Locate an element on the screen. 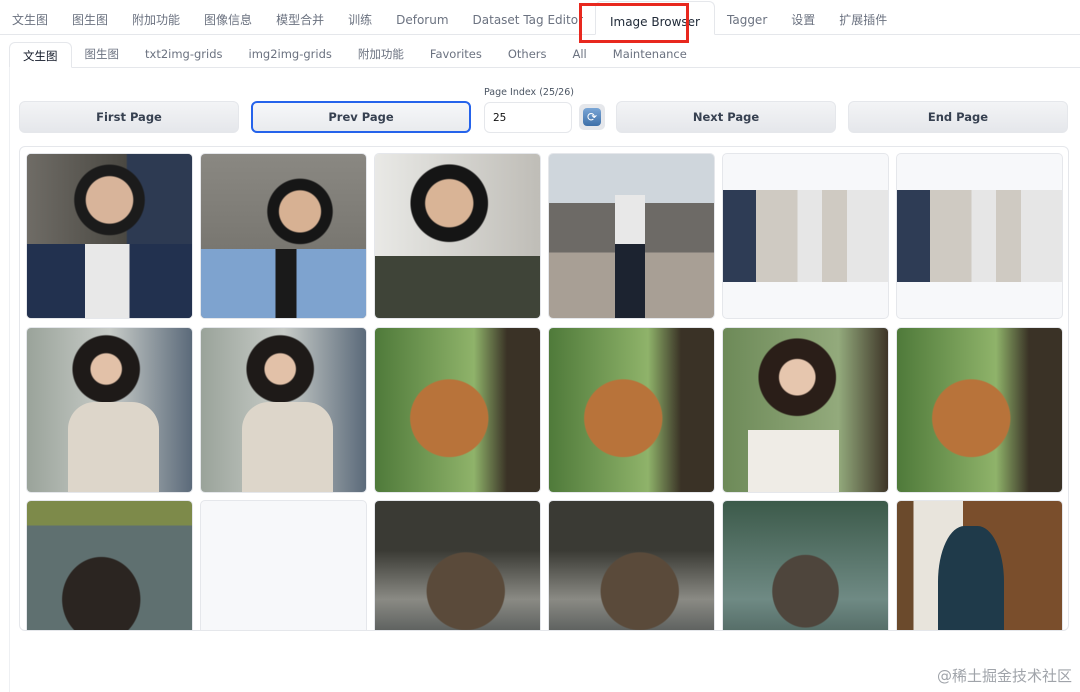  refresh-button: ⟳ is located at coordinates (592, 117).